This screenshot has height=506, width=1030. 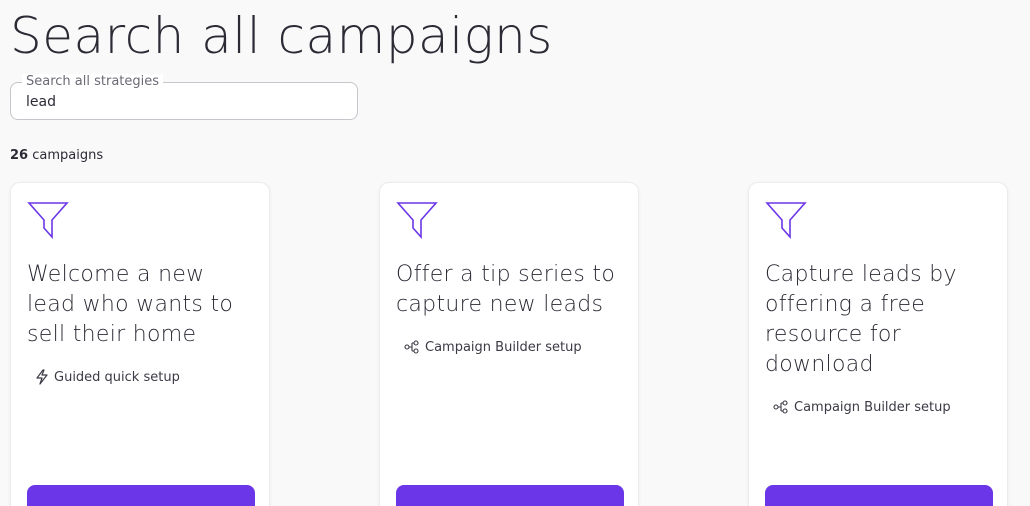 I want to click on card-title: Offer a tip series to capture new leads, so click(x=506, y=289).